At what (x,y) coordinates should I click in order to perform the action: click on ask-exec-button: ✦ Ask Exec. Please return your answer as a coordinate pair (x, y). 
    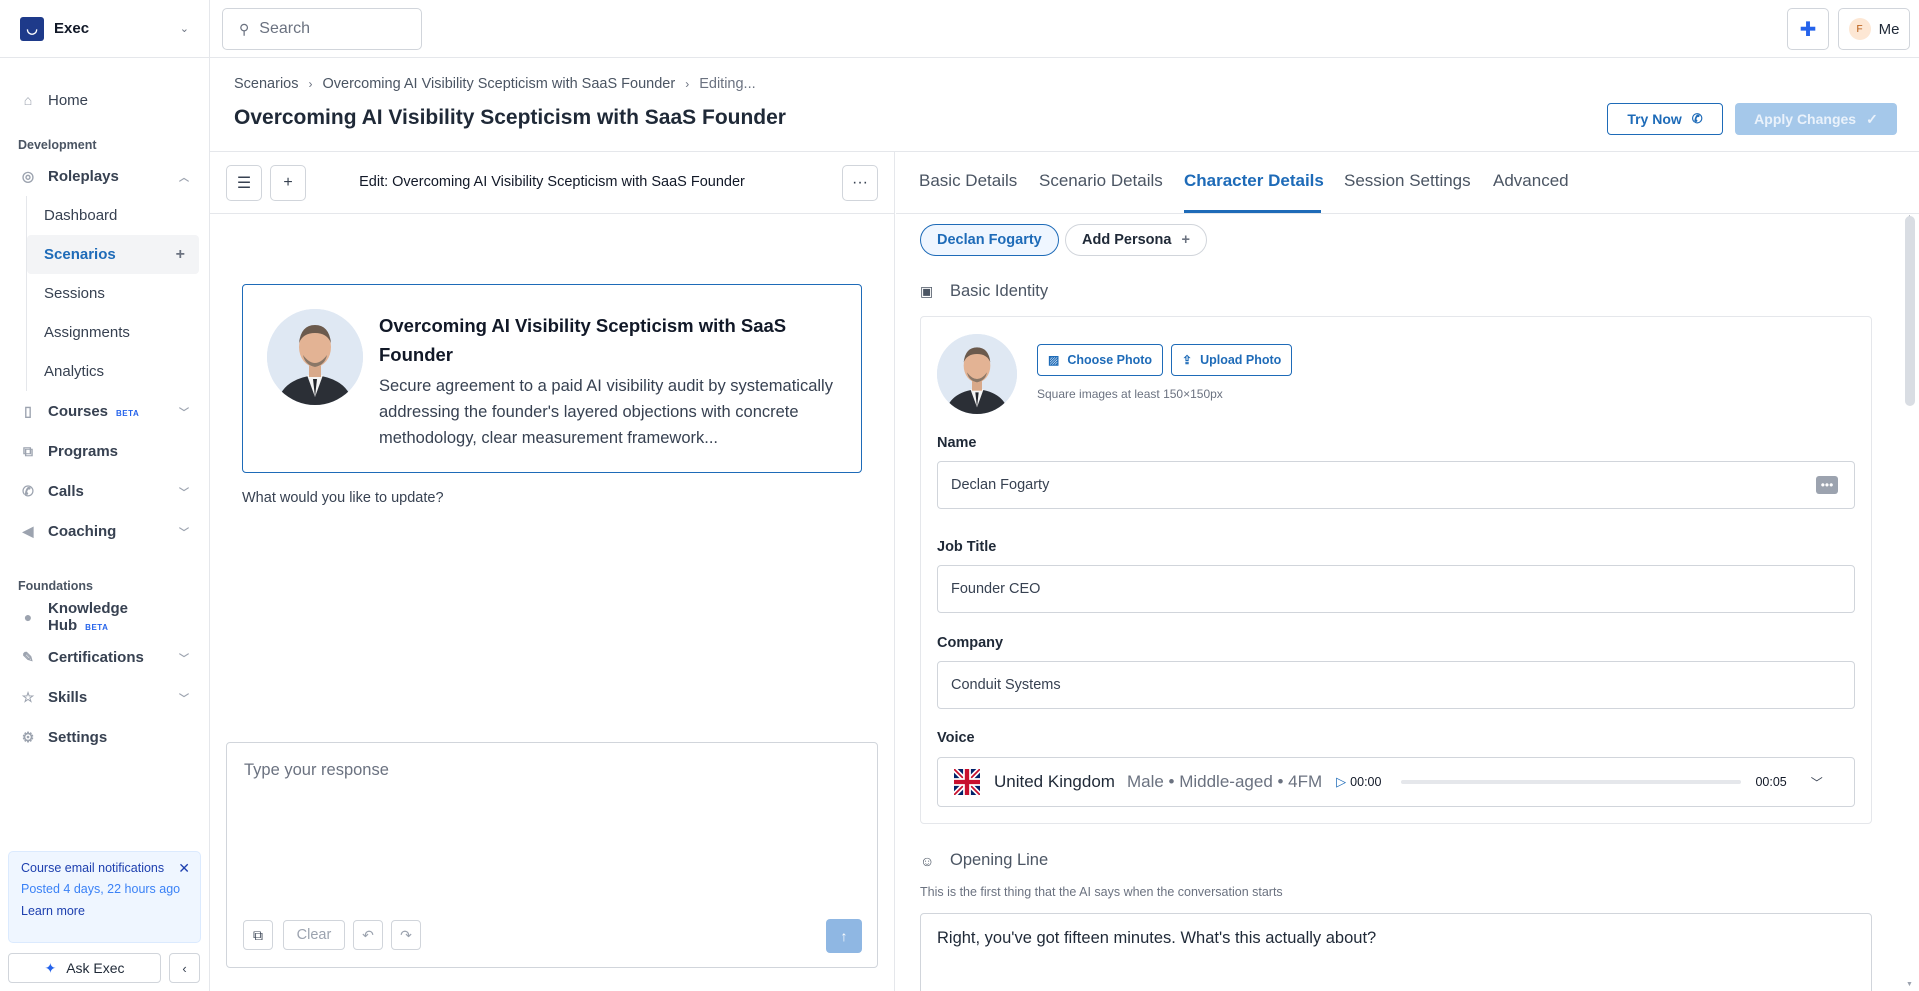
    Looking at the image, I should click on (84, 968).